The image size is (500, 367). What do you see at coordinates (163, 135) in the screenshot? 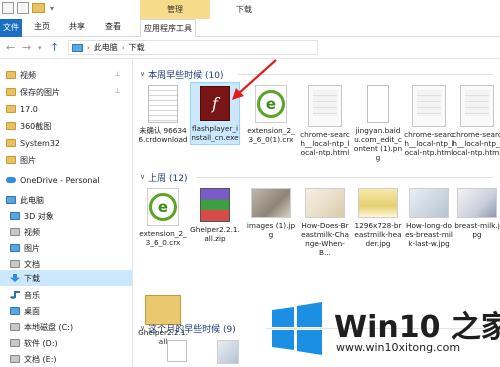
I see `file-name: 未确认 966346.crdownload` at bounding box center [163, 135].